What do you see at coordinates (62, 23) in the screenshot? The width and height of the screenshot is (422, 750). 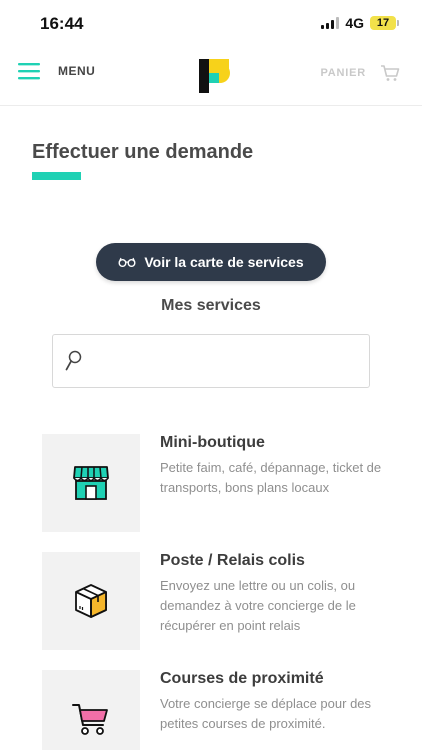 I see `status-time: 16:44` at bounding box center [62, 23].